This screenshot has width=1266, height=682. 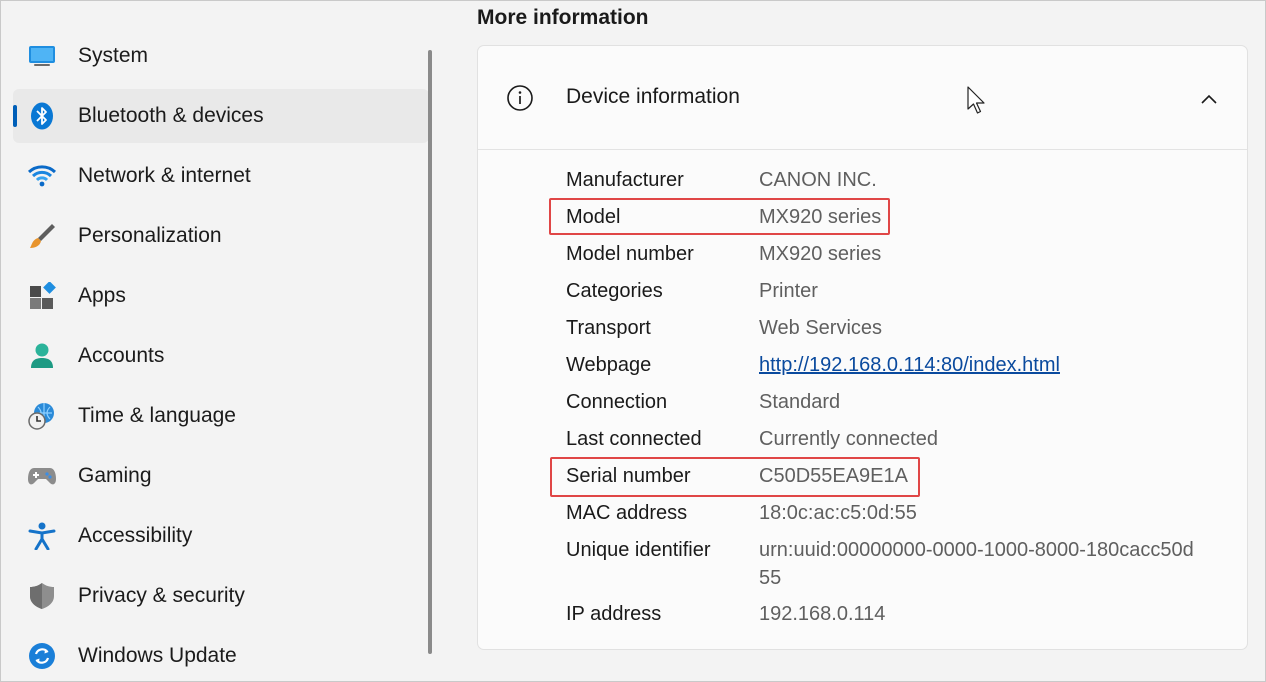 I want to click on sidebar-item-label: Time & language, so click(x=157, y=416).